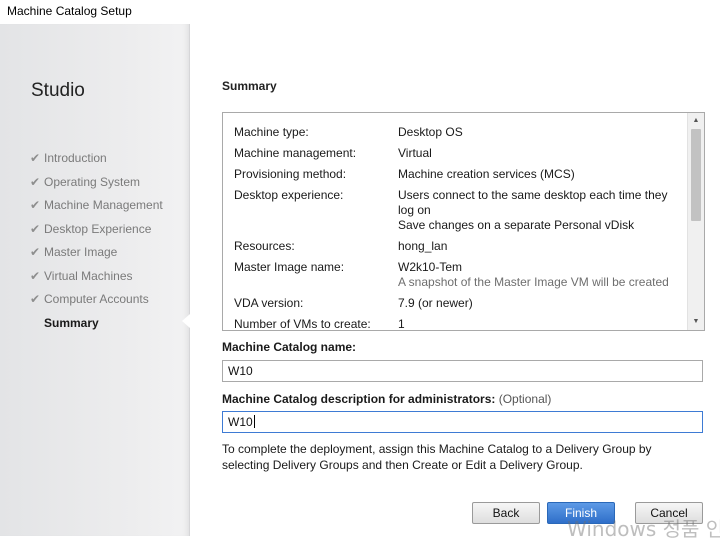 The image size is (720, 542). Describe the element at coordinates (103, 205) in the screenshot. I see `step-label: Machine Management` at that location.